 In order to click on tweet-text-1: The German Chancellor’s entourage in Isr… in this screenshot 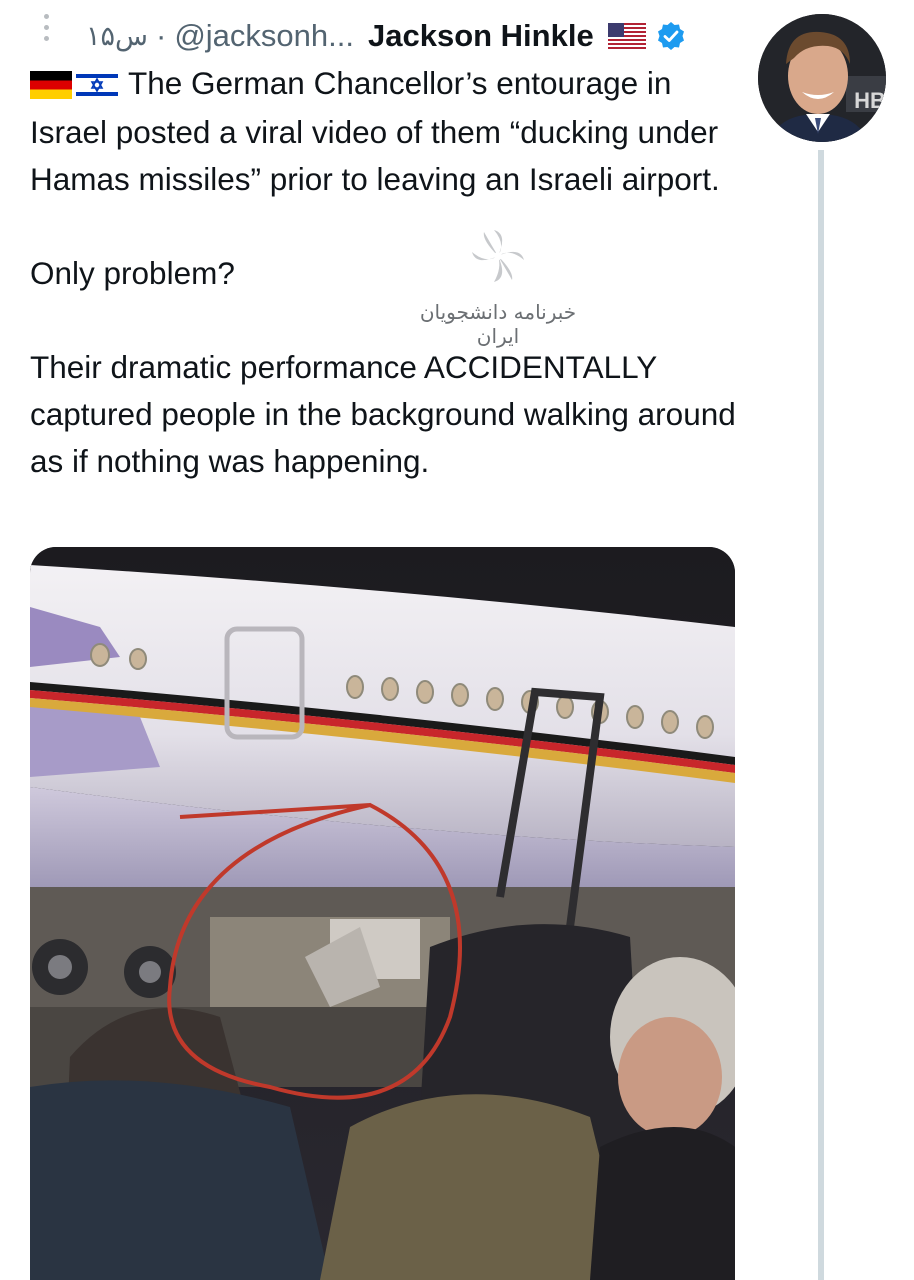, I will do `click(375, 131)`.